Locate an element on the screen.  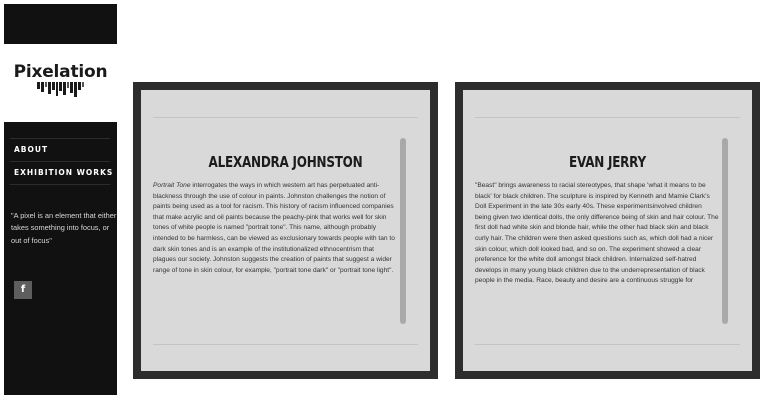
artist-name: ALEXANDRA JOHNSTON is located at coordinates (285, 162).